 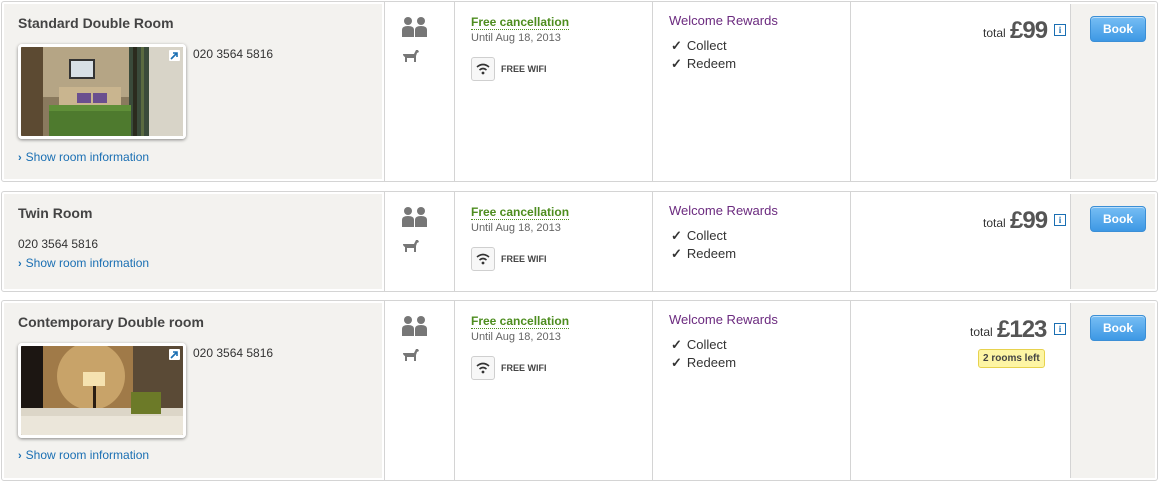 What do you see at coordinates (111, 322) in the screenshot?
I see `room-name: Contemporary Double room` at bounding box center [111, 322].